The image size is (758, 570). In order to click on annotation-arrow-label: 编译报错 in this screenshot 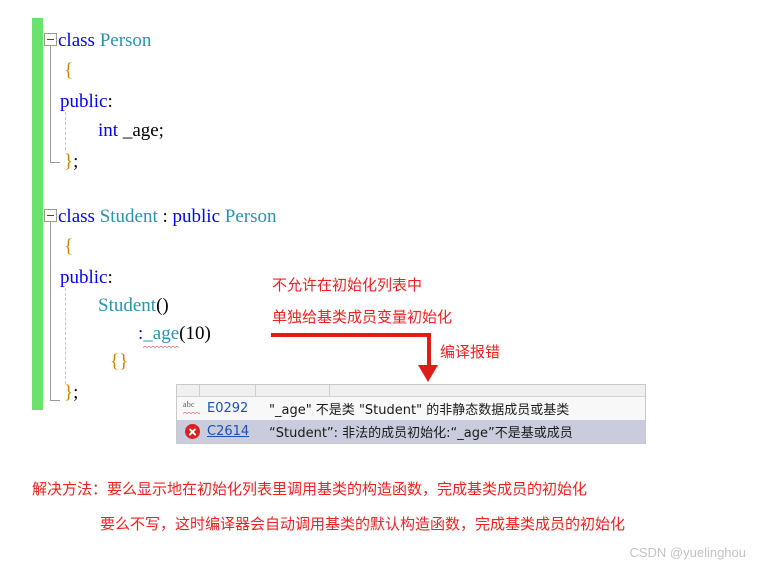, I will do `click(470, 352)`.